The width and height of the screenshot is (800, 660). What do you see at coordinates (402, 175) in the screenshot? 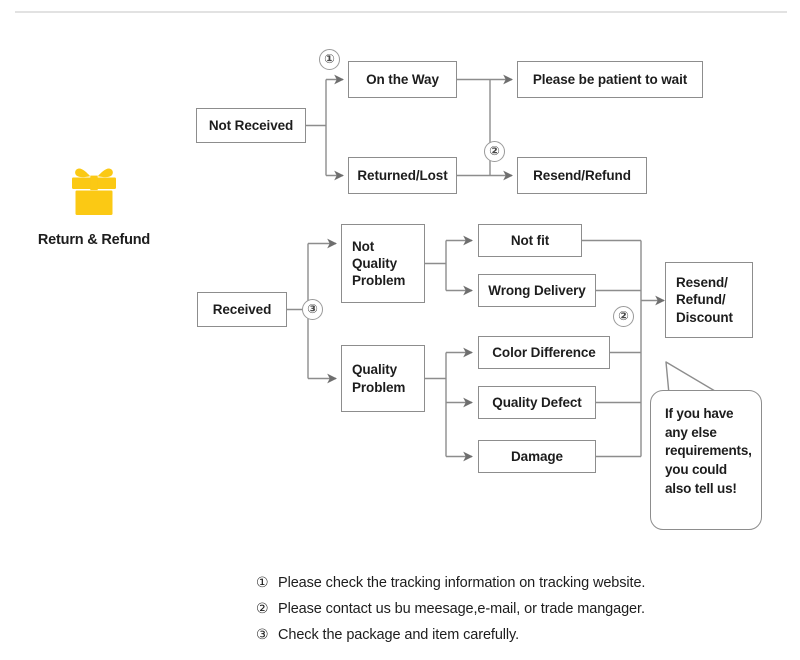
I see `node-returned-lost: Returned/Lost` at bounding box center [402, 175].